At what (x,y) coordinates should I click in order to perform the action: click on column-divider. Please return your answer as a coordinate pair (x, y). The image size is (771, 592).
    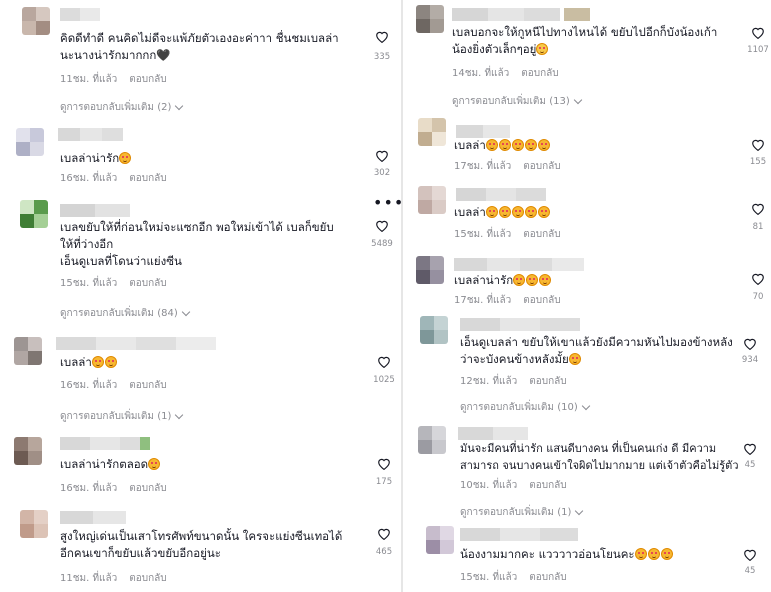
    Looking at the image, I should click on (402, 296).